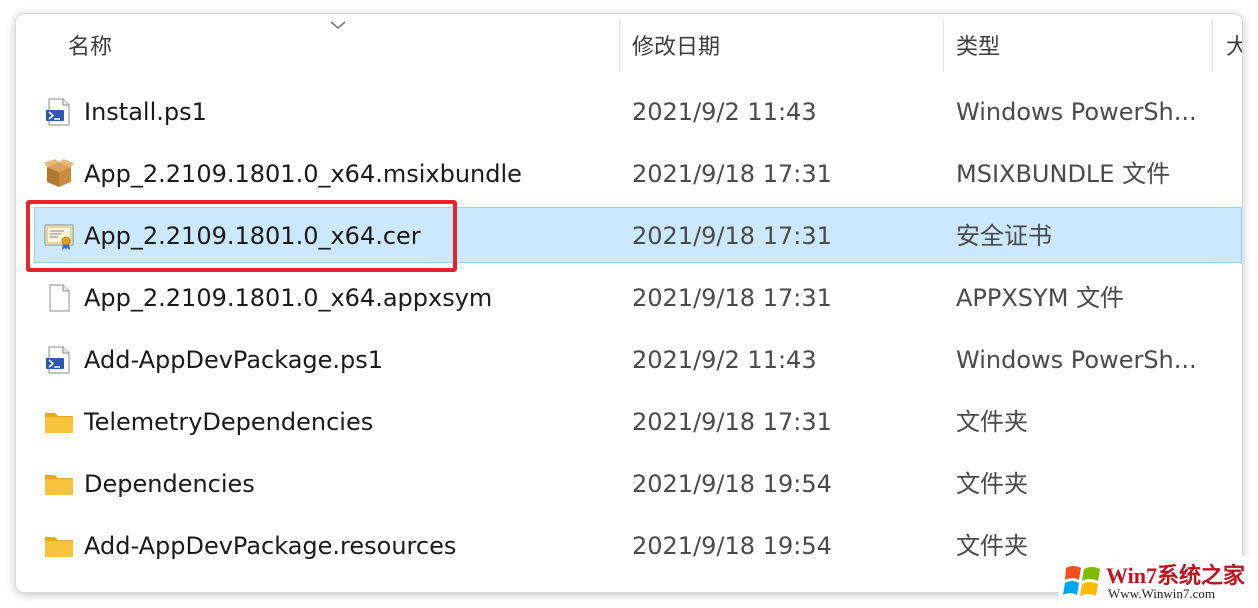 This screenshot has width=1258, height=608. What do you see at coordinates (1081, 581) in the screenshot?
I see `windows-logo-icon` at bounding box center [1081, 581].